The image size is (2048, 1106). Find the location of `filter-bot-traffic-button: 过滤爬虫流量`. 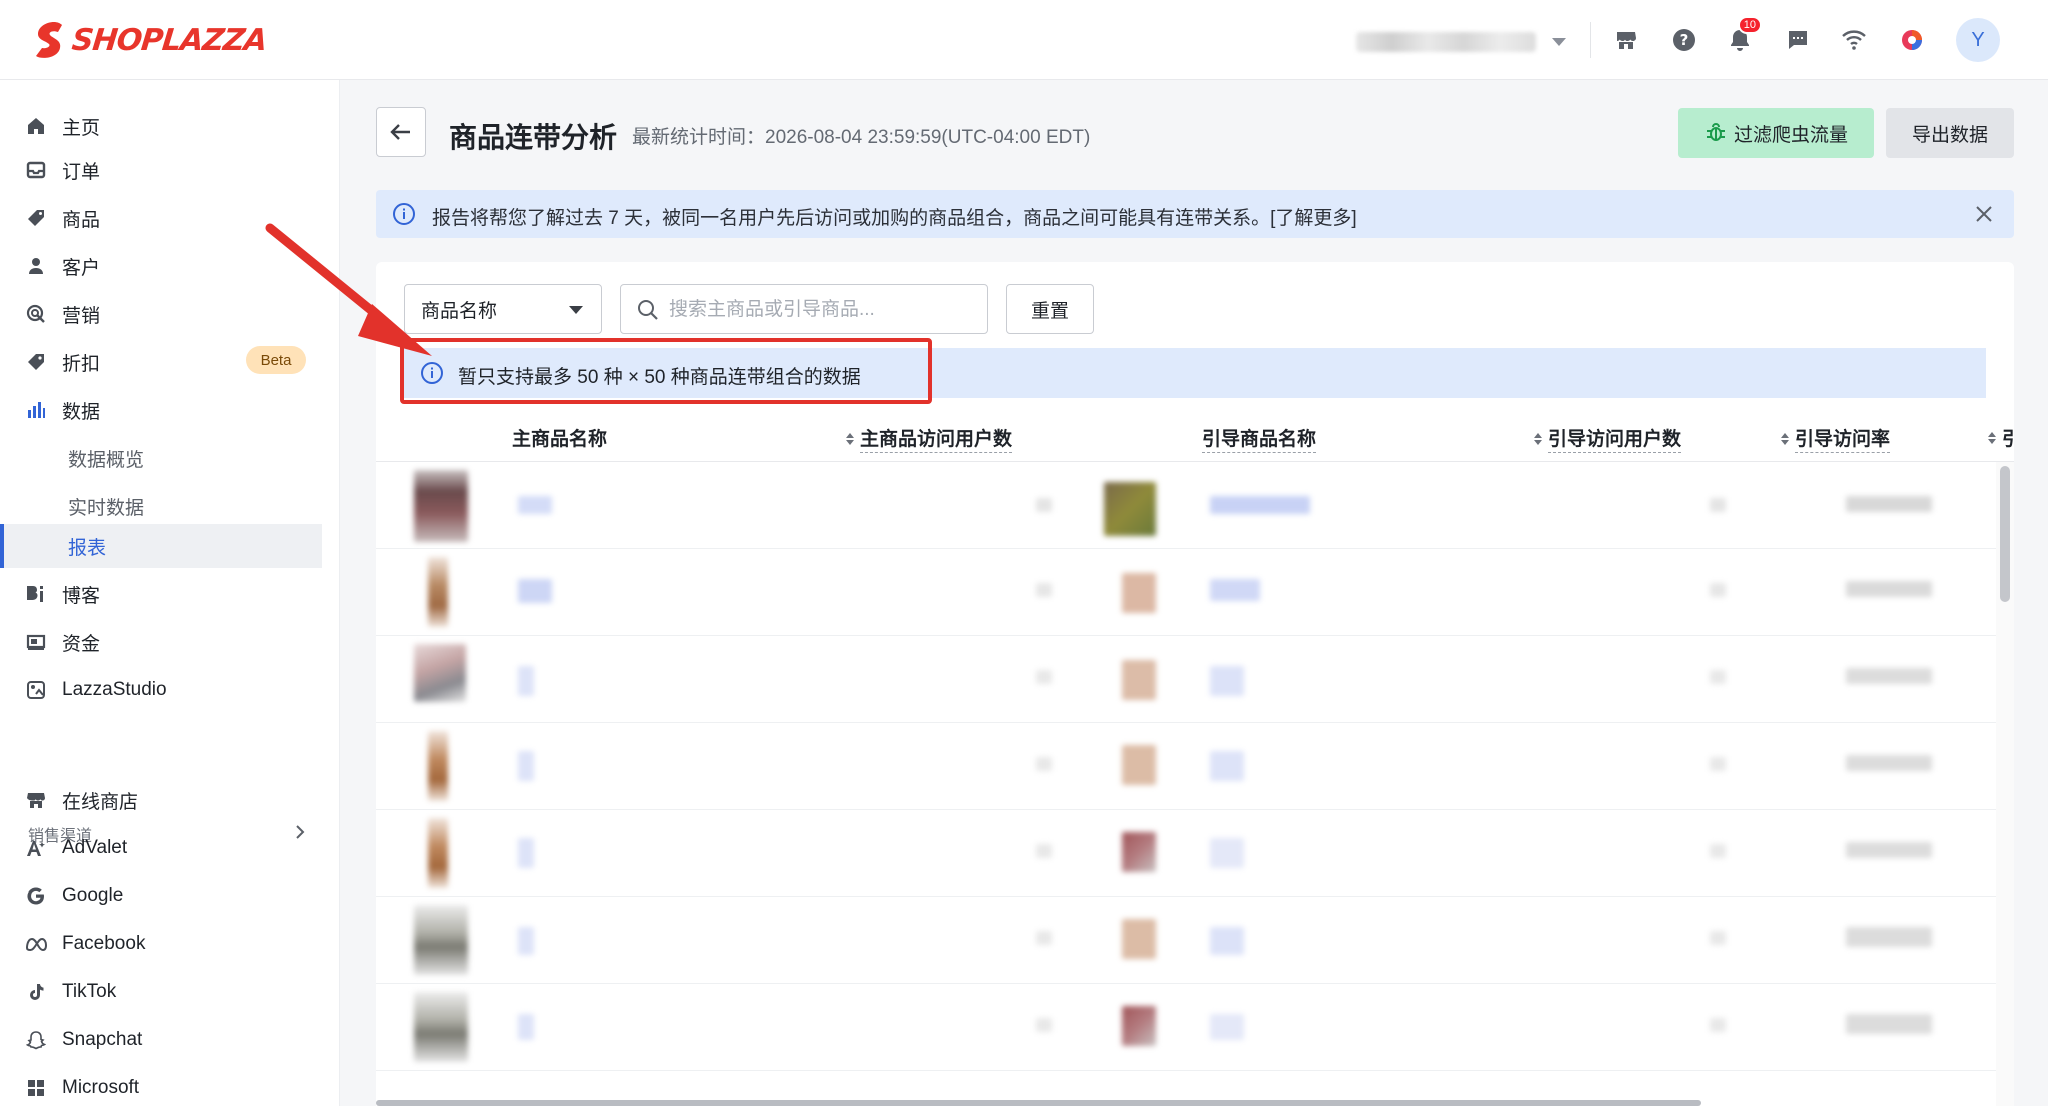

filter-bot-traffic-button: 过滤爬虫流量 is located at coordinates (1776, 133).